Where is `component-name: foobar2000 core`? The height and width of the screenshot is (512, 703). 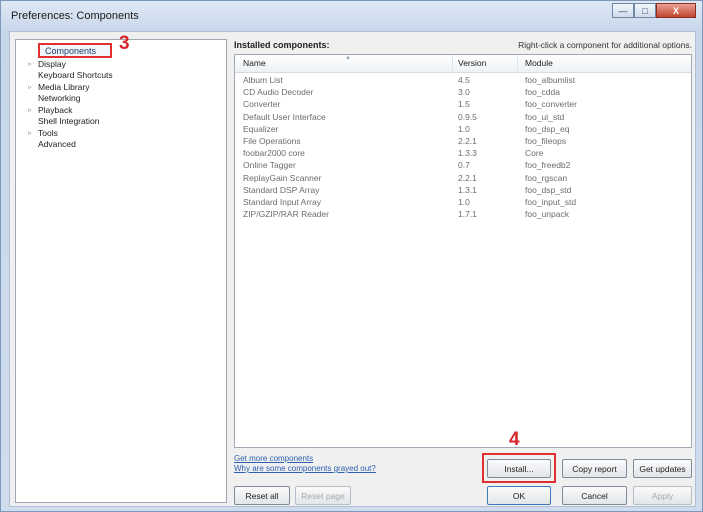 component-name: foobar2000 core is located at coordinates (274, 153).